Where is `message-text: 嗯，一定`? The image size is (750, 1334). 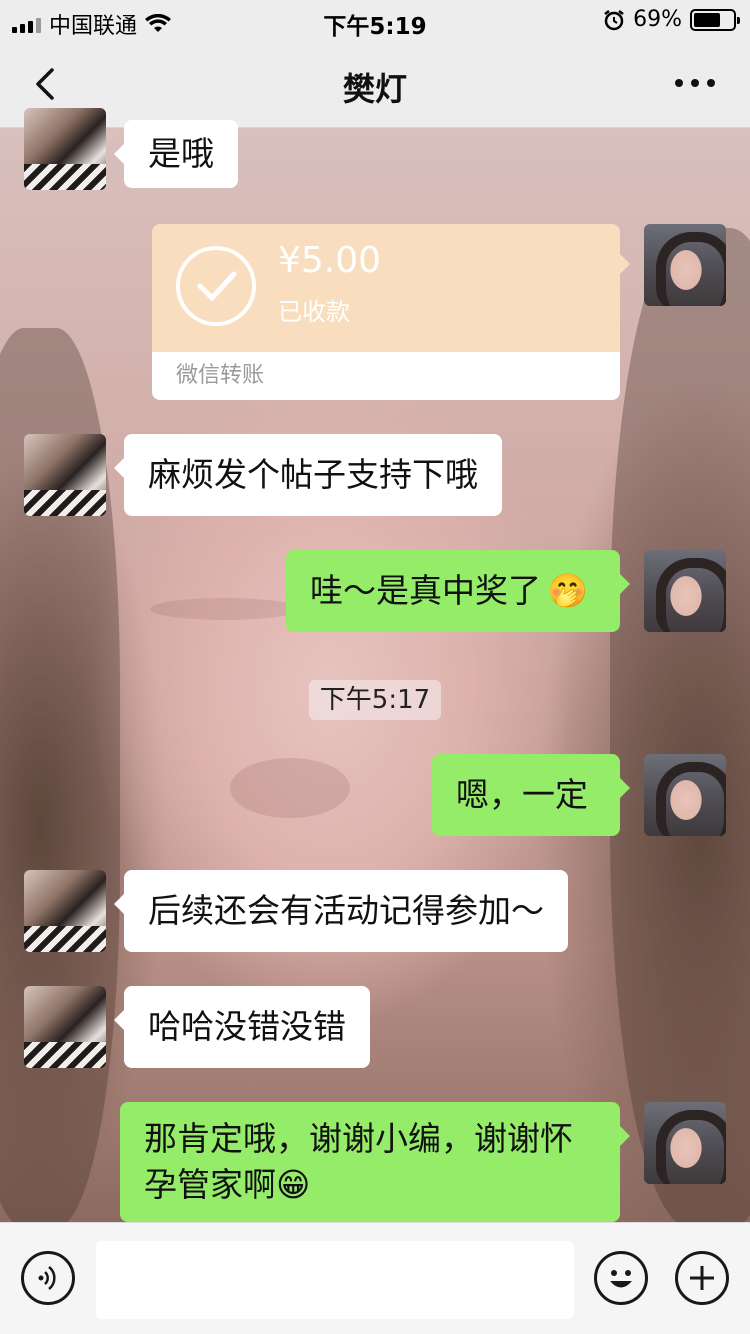 message-text: 嗯，一定 is located at coordinates (522, 794).